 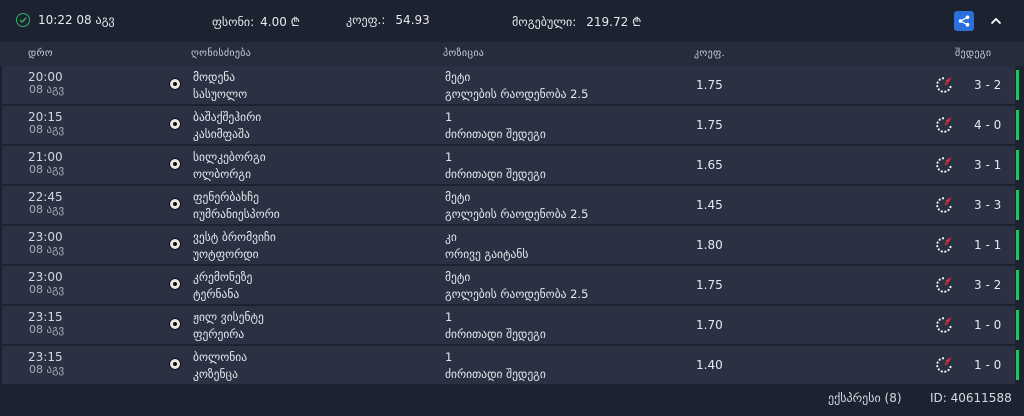 I want to click on share-button, so click(x=964, y=21).